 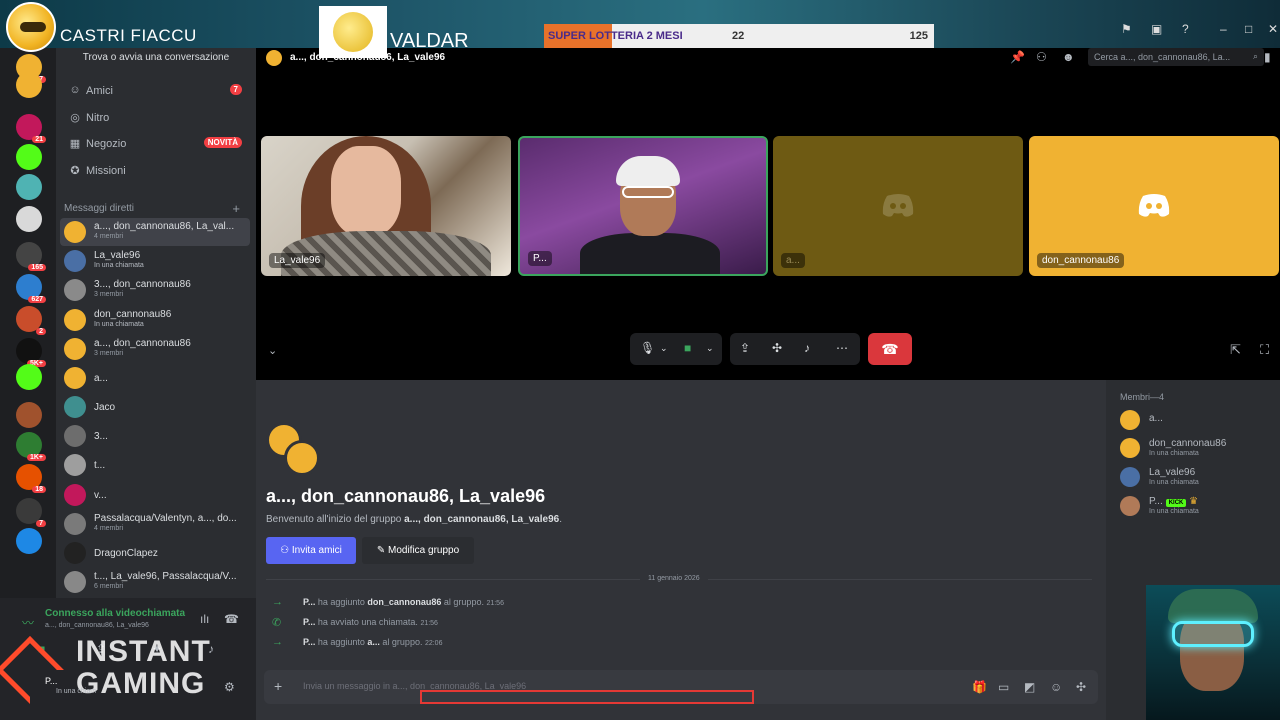 I want to click on soundboard-icon: ♪, so click(x=807, y=348).